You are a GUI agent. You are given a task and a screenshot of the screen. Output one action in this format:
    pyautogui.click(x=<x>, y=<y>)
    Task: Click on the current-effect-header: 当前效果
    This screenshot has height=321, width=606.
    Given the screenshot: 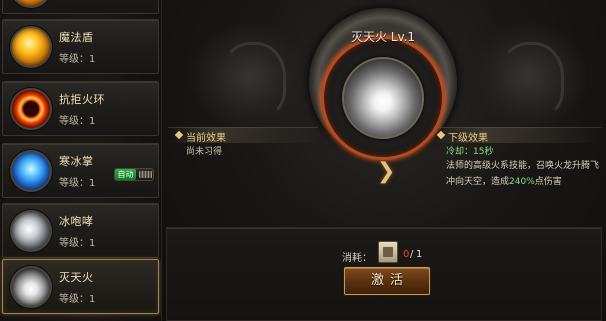 What is the action you would take?
    pyautogui.click(x=206, y=138)
    